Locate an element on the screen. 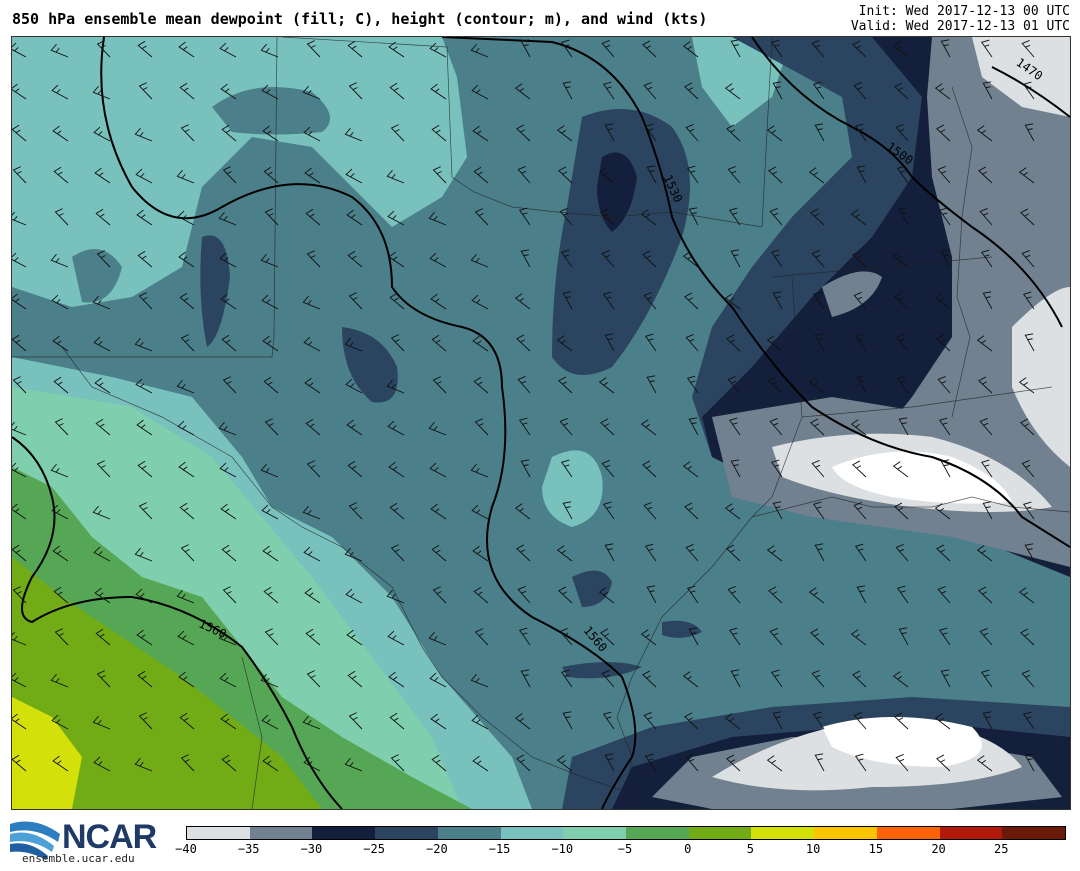  colorbar-tick-label: −40 is located at coordinates (186, 849).